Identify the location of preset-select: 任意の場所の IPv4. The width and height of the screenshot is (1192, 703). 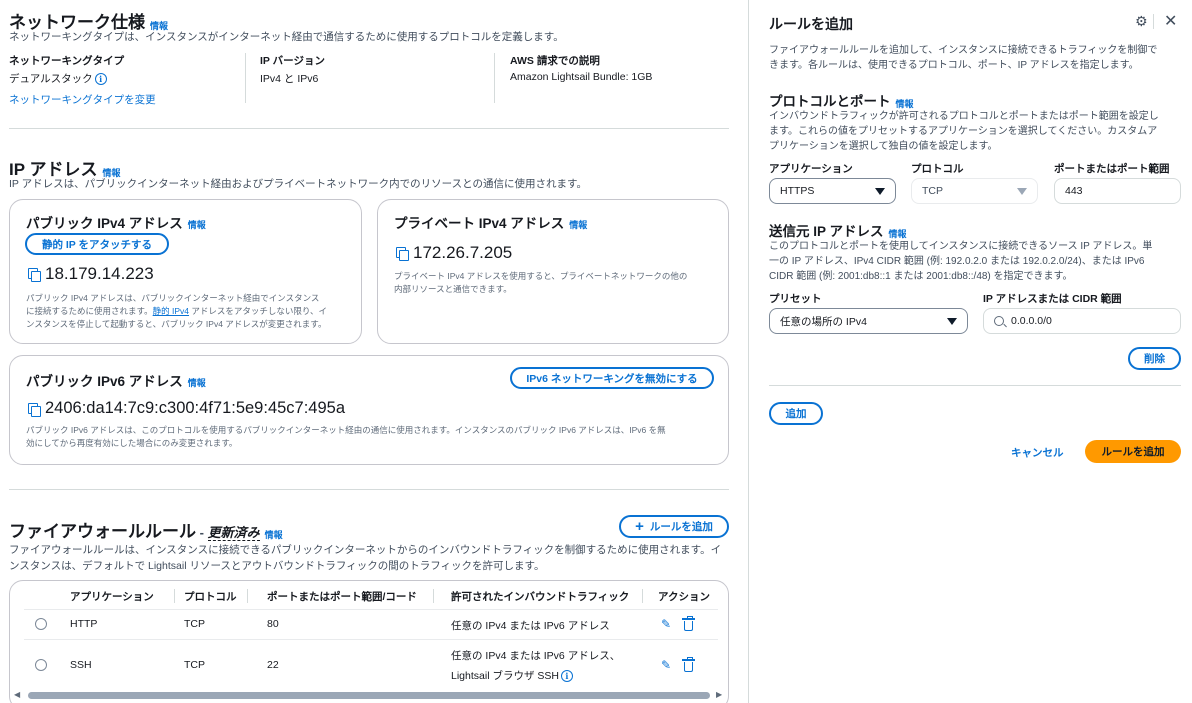
(868, 321).